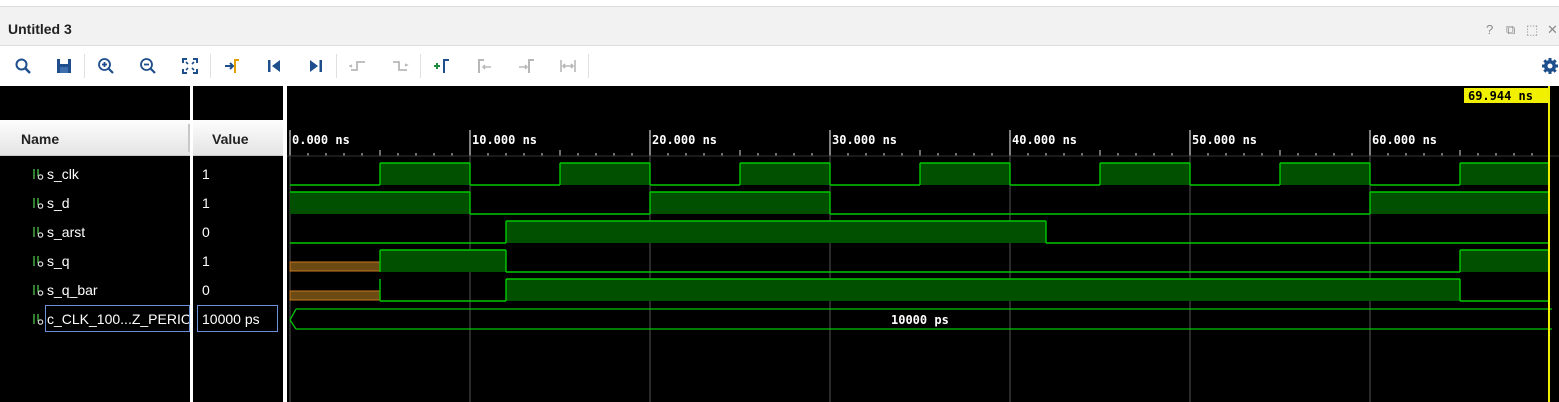 Image resolution: width=1559 pixels, height=402 pixels. I want to click on signal-row-s_q_bar: s_q_bar, so click(95, 289).